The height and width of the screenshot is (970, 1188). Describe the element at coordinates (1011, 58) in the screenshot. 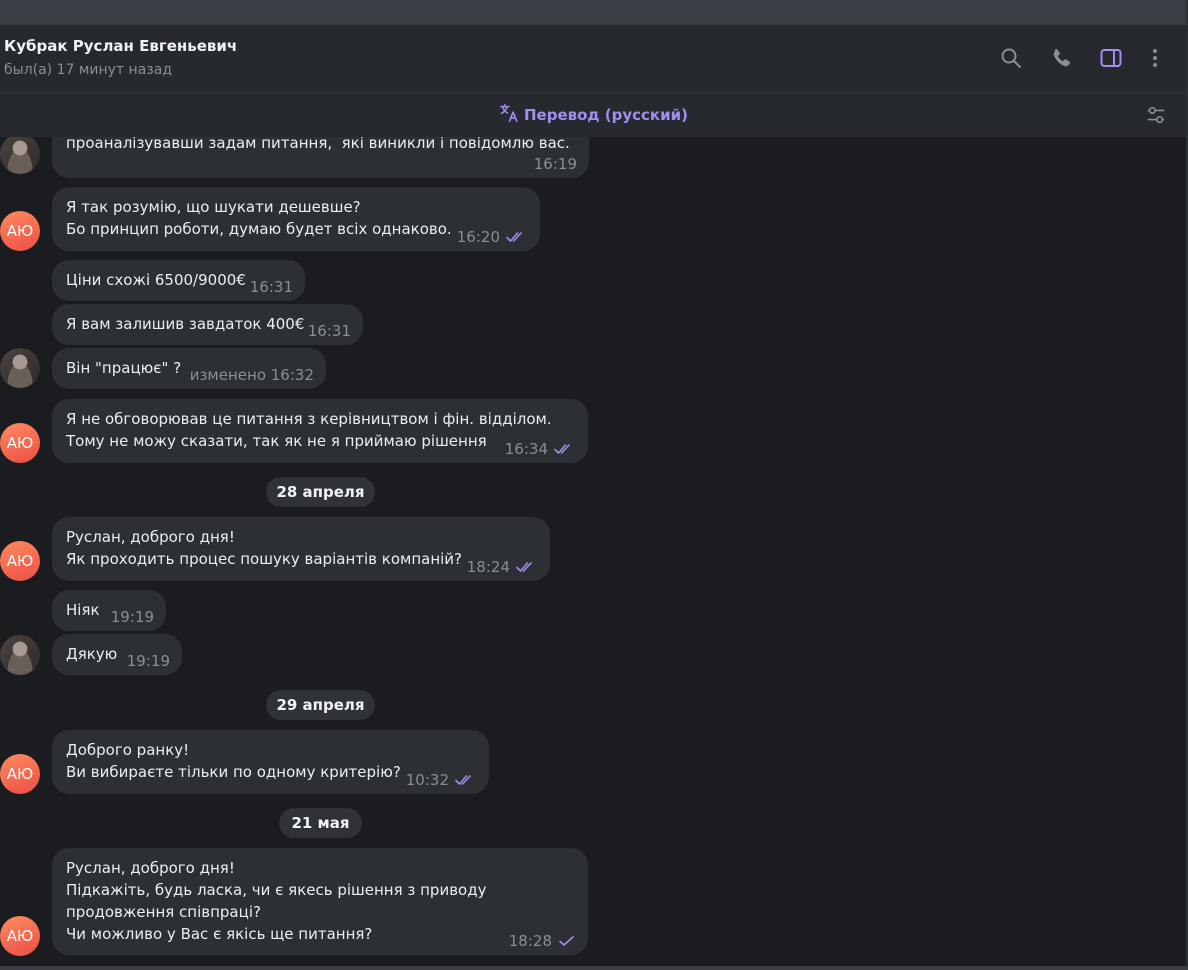

I see `search-icon` at that location.